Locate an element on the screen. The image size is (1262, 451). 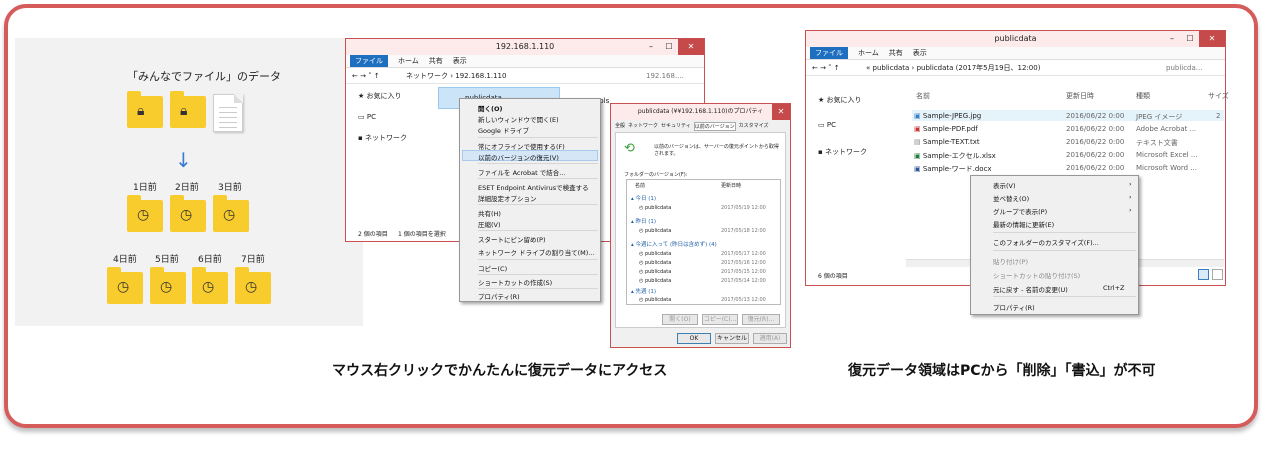
tab-general: 全般 is located at coordinates (620, 126).